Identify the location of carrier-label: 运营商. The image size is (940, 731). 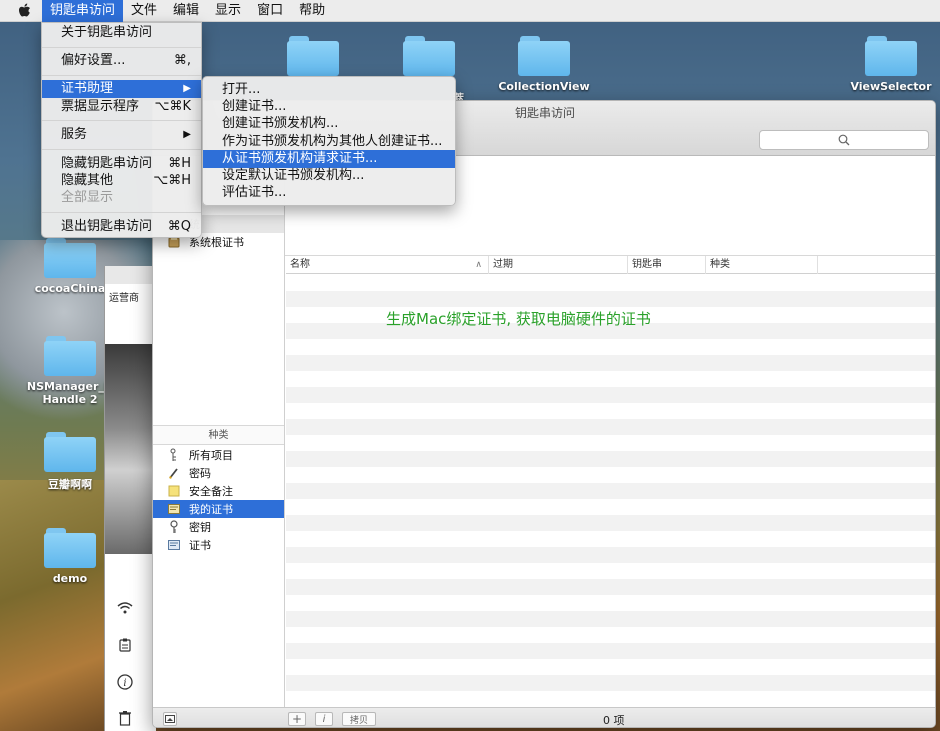
(124, 298).